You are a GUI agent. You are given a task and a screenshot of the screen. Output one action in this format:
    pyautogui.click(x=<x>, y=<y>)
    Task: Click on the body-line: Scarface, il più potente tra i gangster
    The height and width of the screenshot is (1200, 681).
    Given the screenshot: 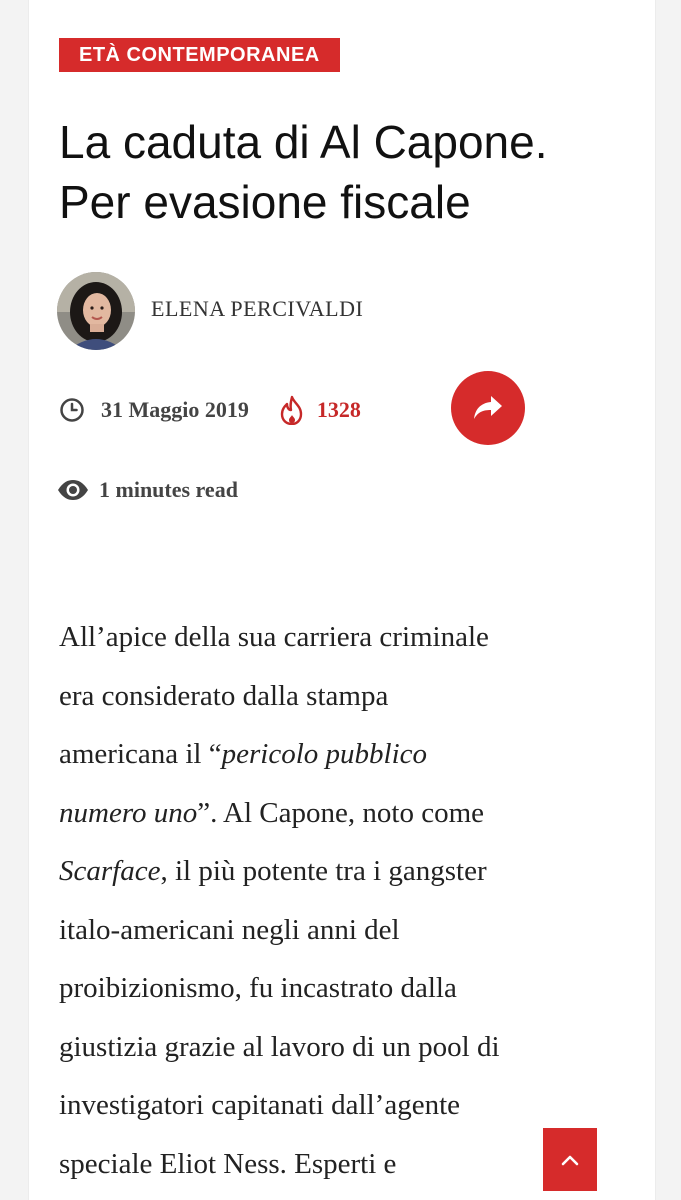 What is the action you would take?
    pyautogui.click(x=273, y=871)
    